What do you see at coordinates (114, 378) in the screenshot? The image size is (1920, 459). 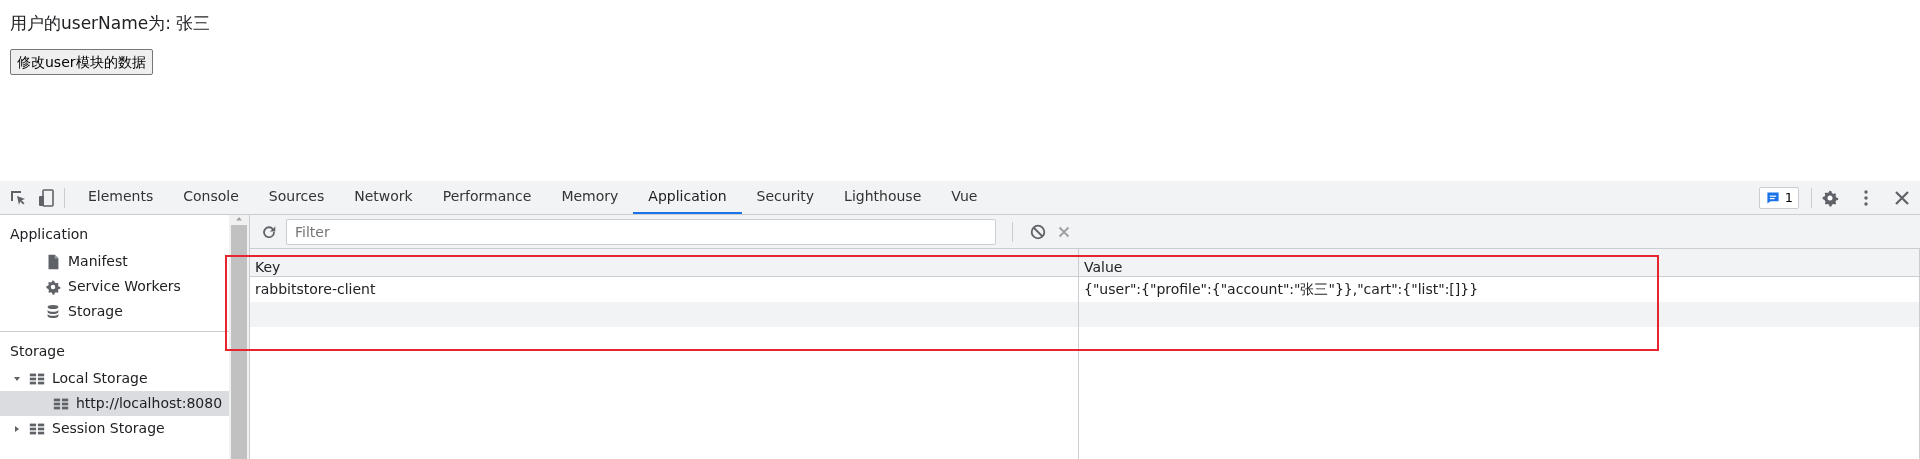 I see `sidebar-item: Local Storage` at bounding box center [114, 378].